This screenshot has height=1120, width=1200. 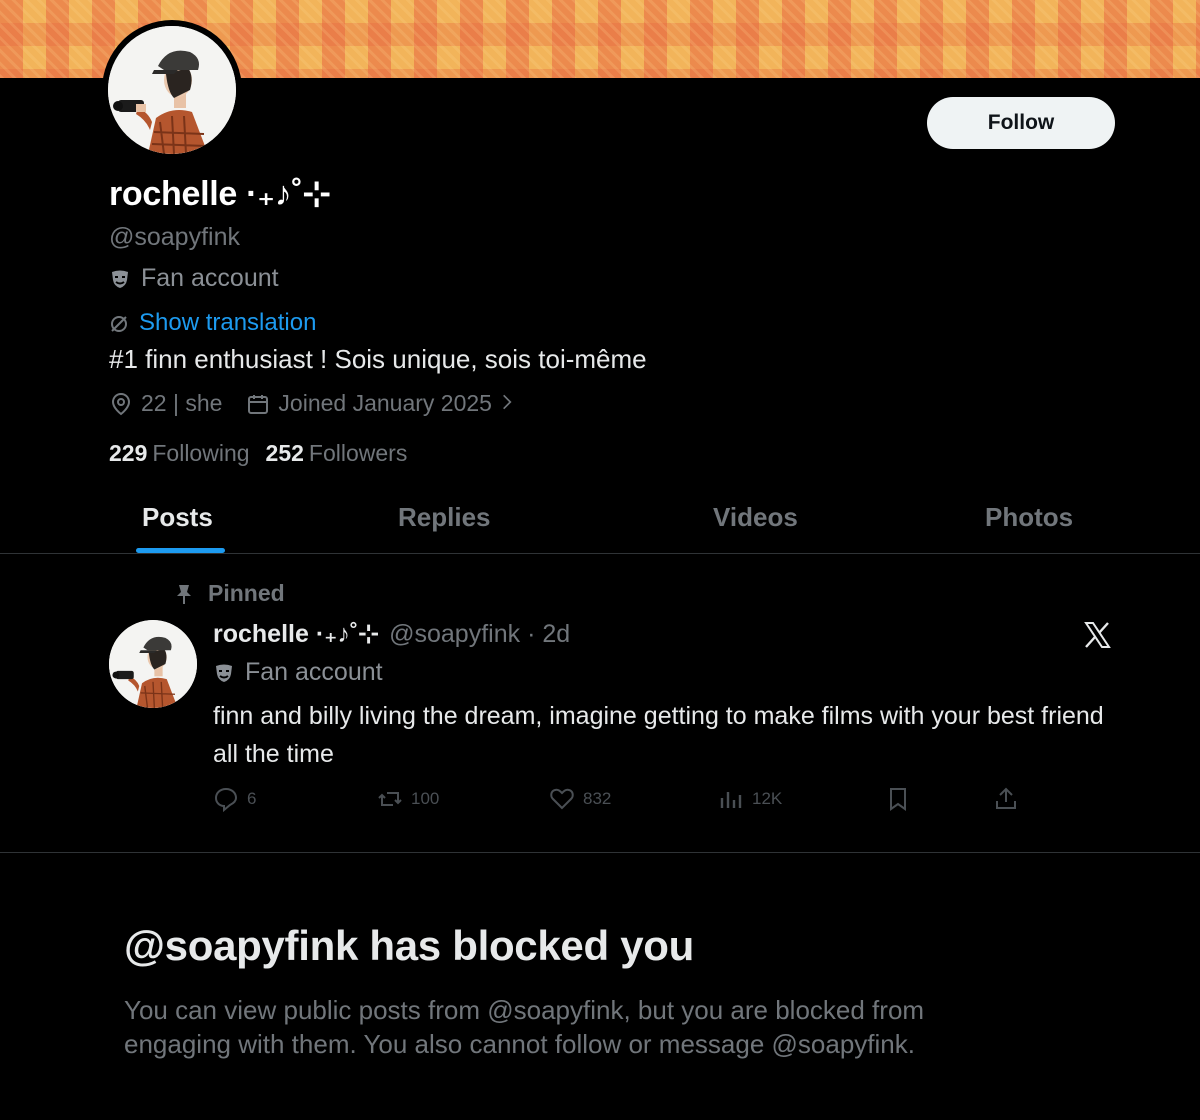 I want to click on bookmark-icon, so click(x=898, y=799).